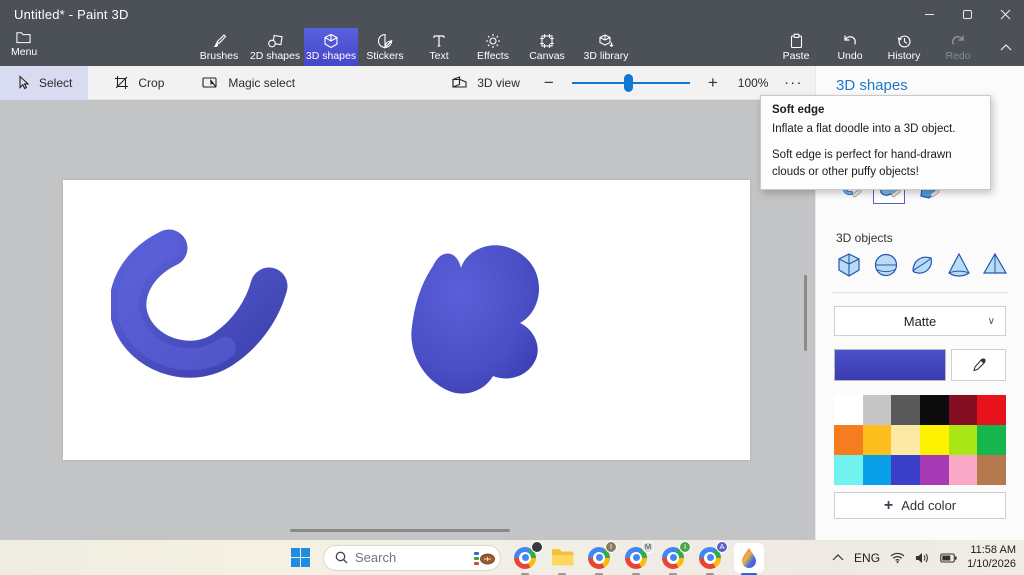 The image size is (1024, 575). I want to click on tab-effects: Effects, so click(493, 47).